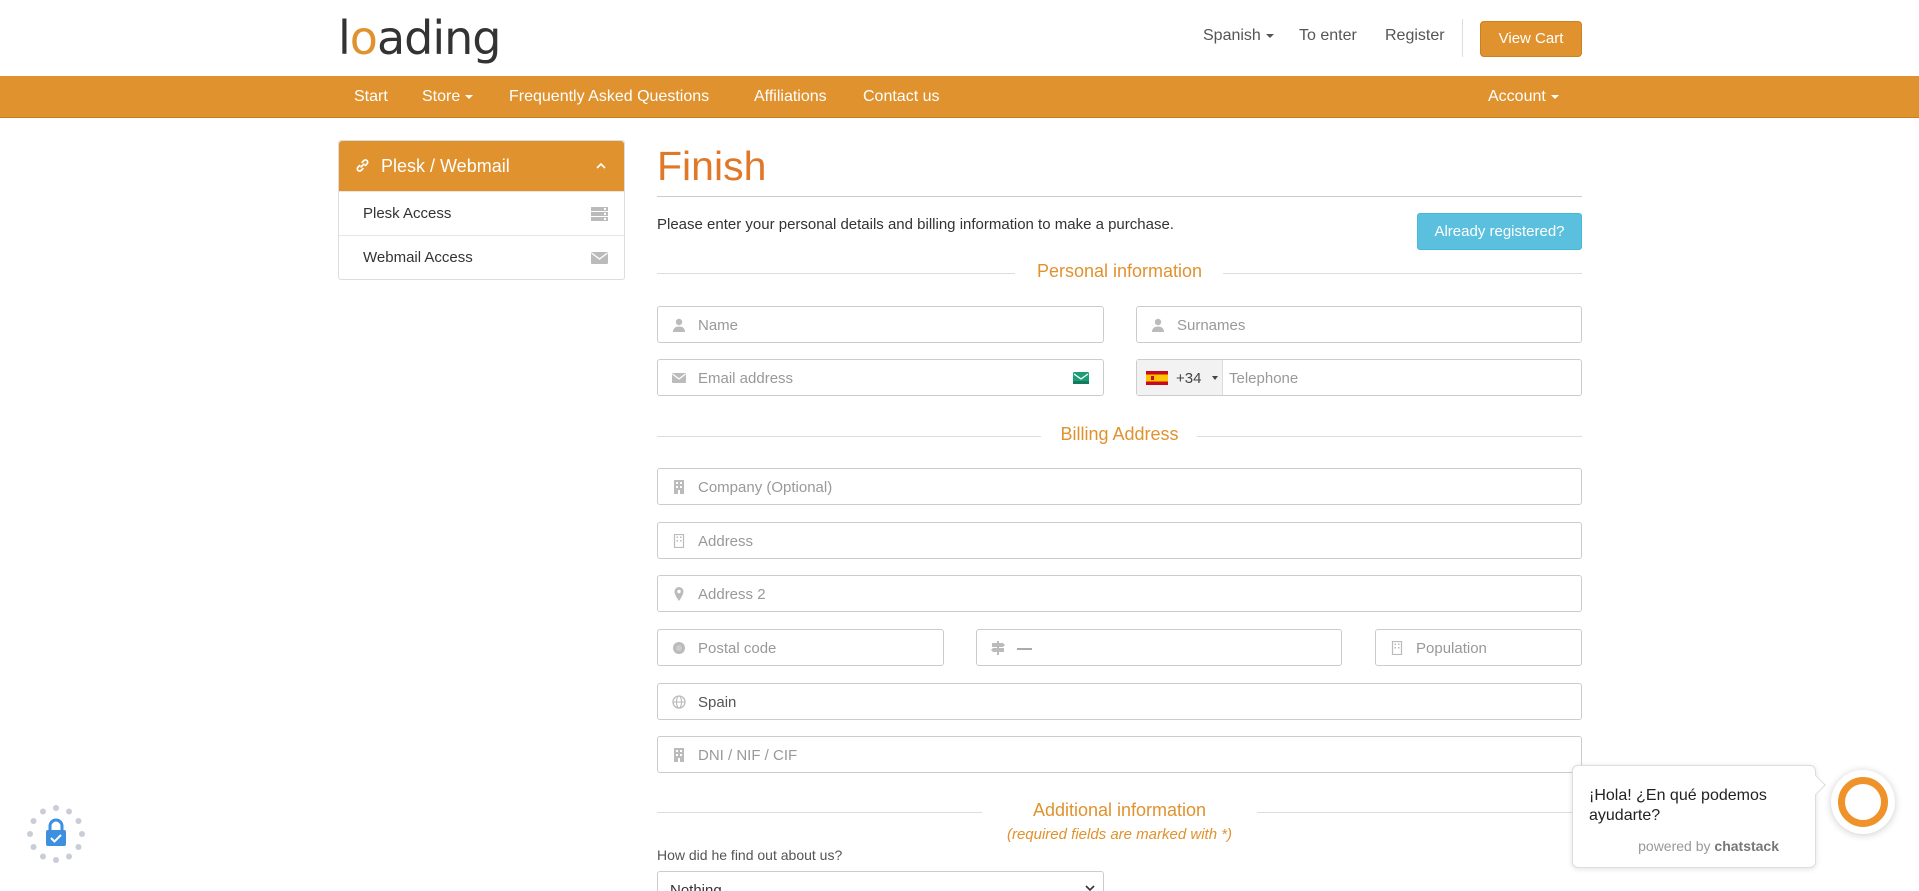  What do you see at coordinates (1119, 540) in the screenshot?
I see `address-input: Address` at bounding box center [1119, 540].